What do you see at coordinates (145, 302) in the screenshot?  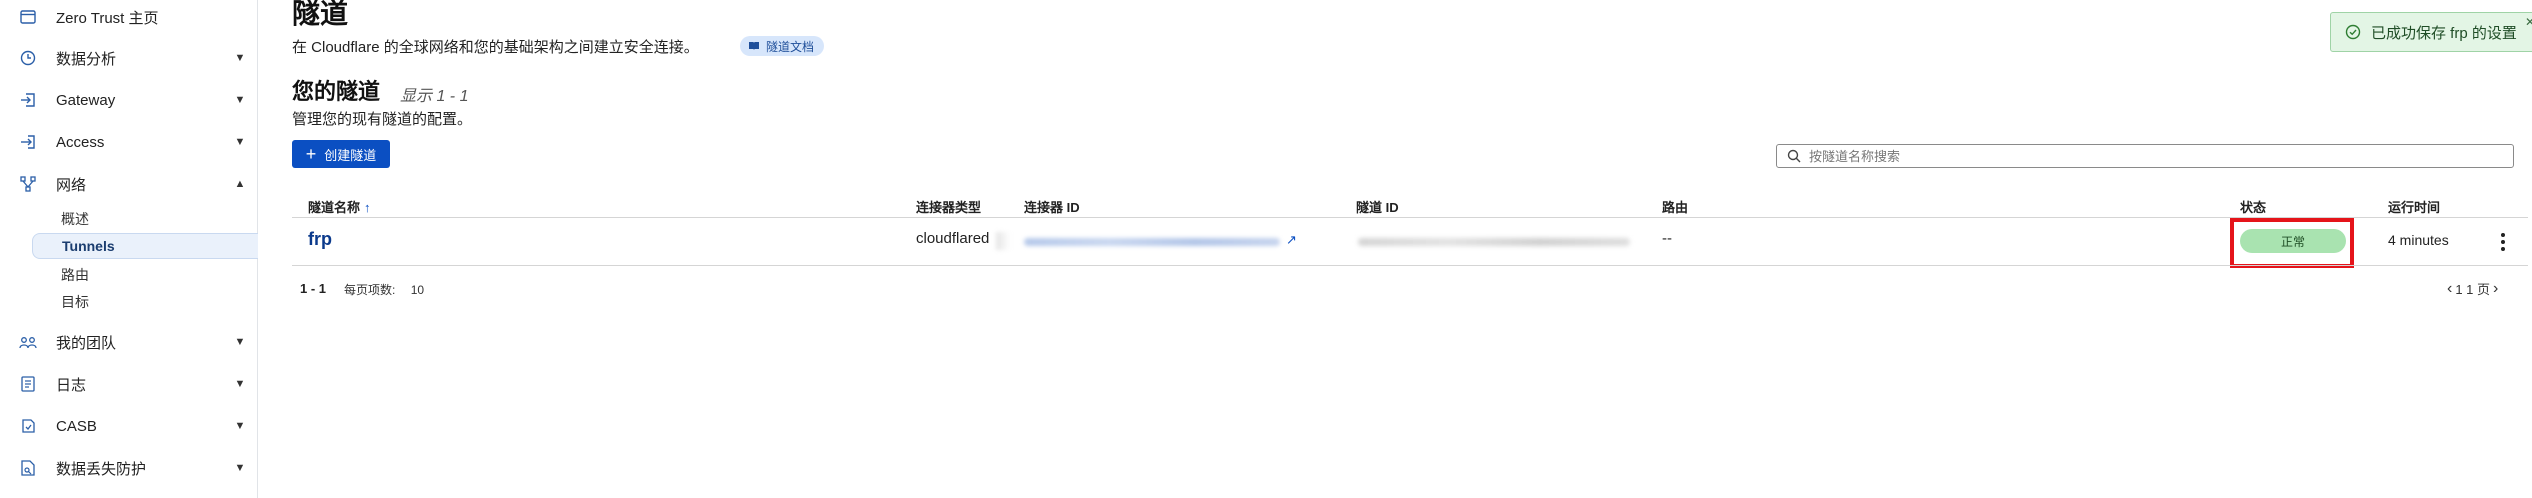 I see `sidebar-subitem-targets: 目标` at bounding box center [145, 302].